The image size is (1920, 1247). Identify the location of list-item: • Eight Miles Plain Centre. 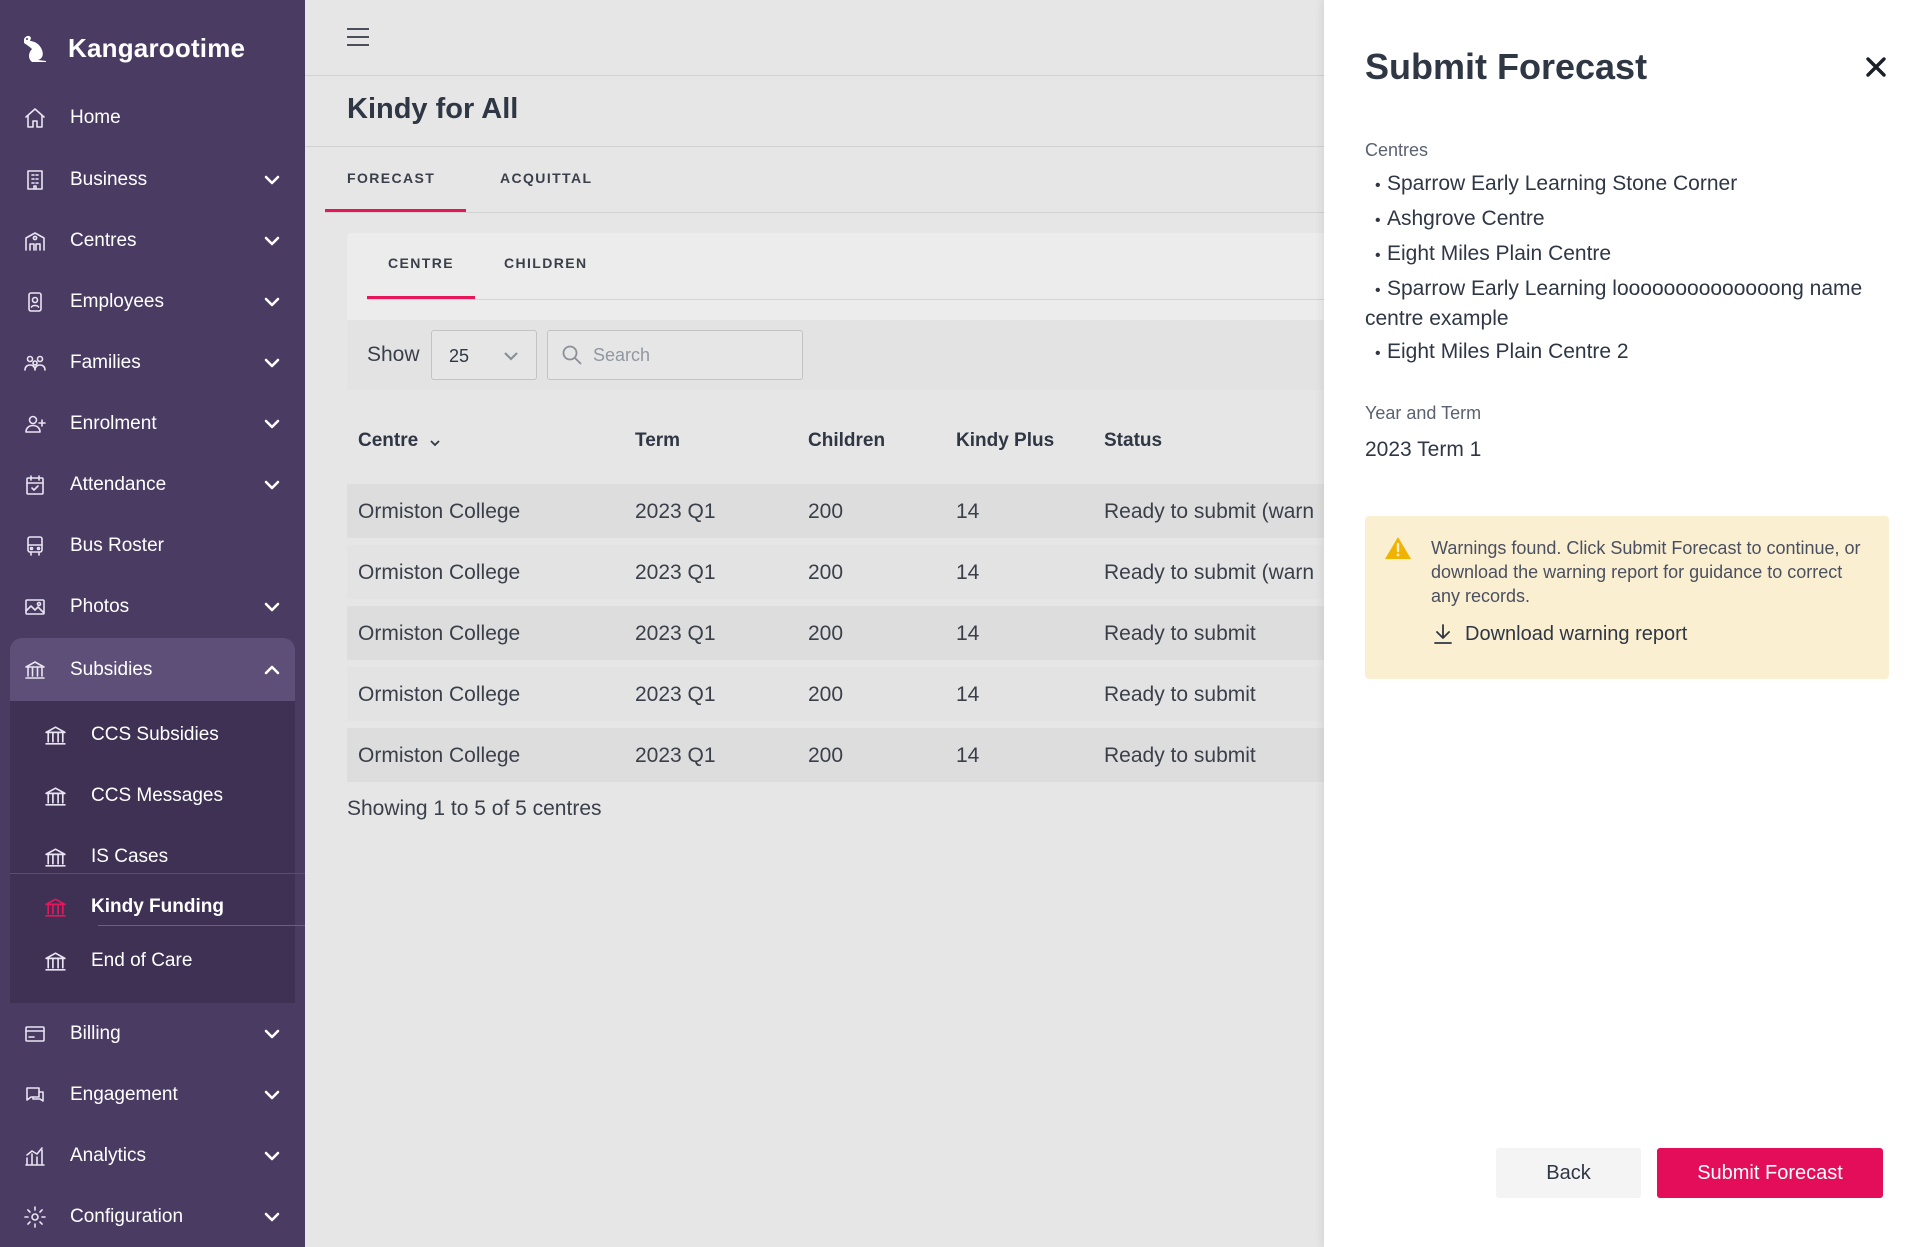
(1493, 253).